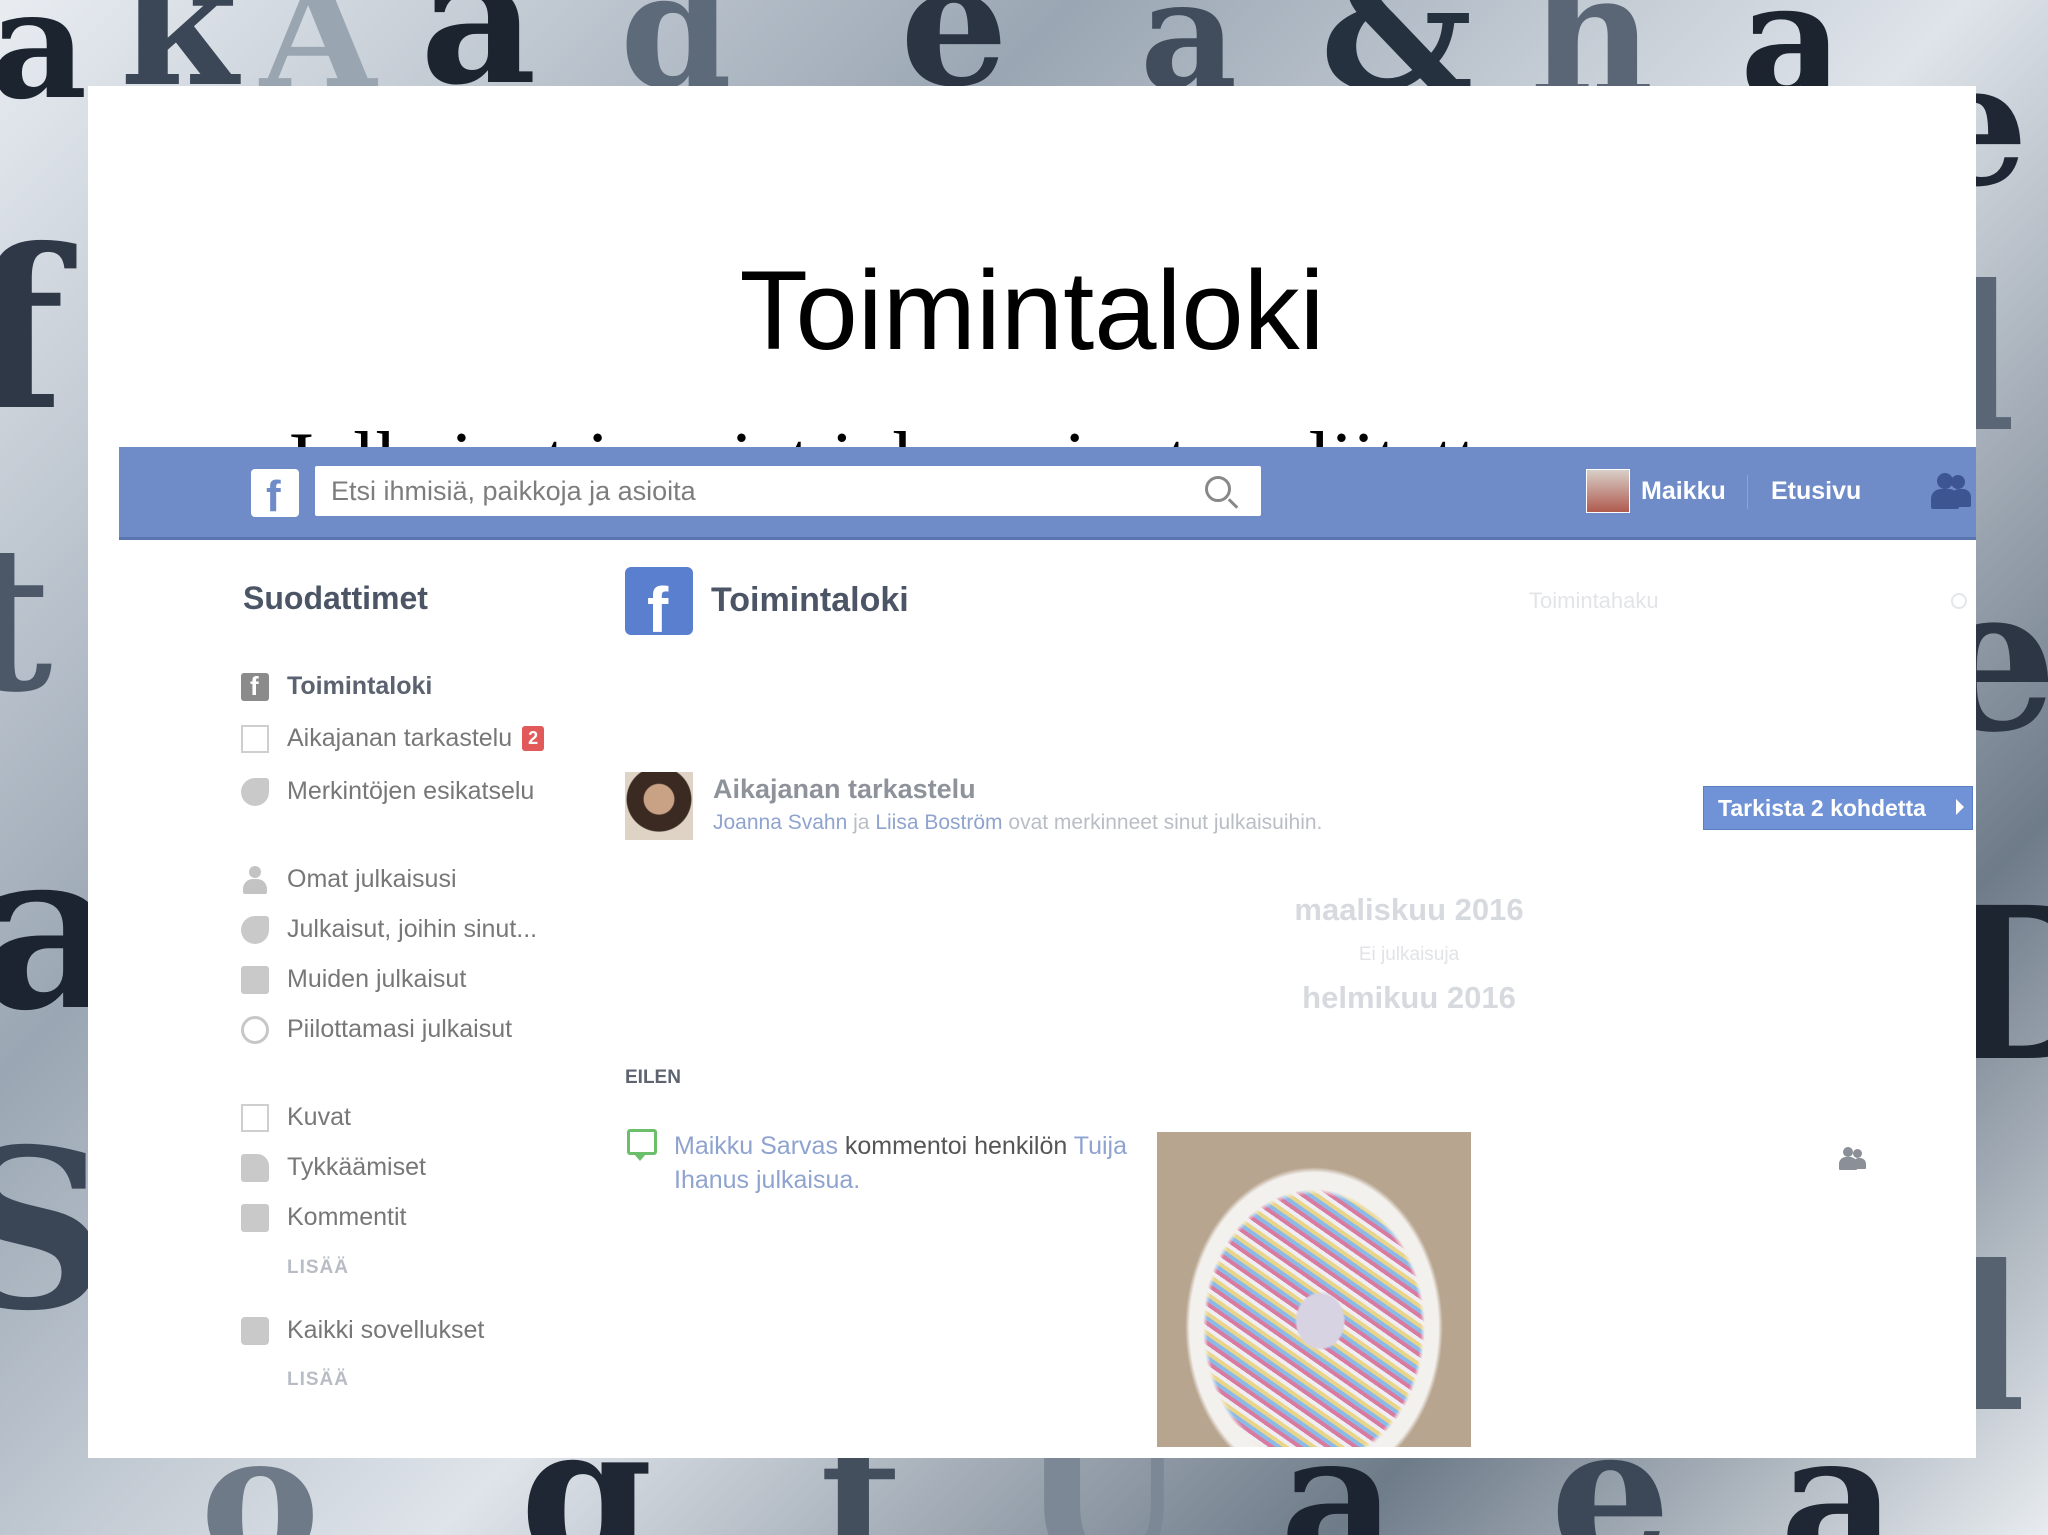  Describe the element at coordinates (255, 879) in the screenshot. I see `person-icon` at that location.